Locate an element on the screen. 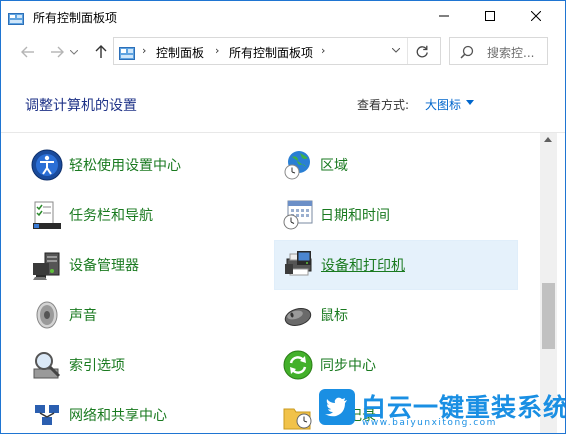 The image size is (566, 434). up-arrow-icon is located at coordinates (101, 51).